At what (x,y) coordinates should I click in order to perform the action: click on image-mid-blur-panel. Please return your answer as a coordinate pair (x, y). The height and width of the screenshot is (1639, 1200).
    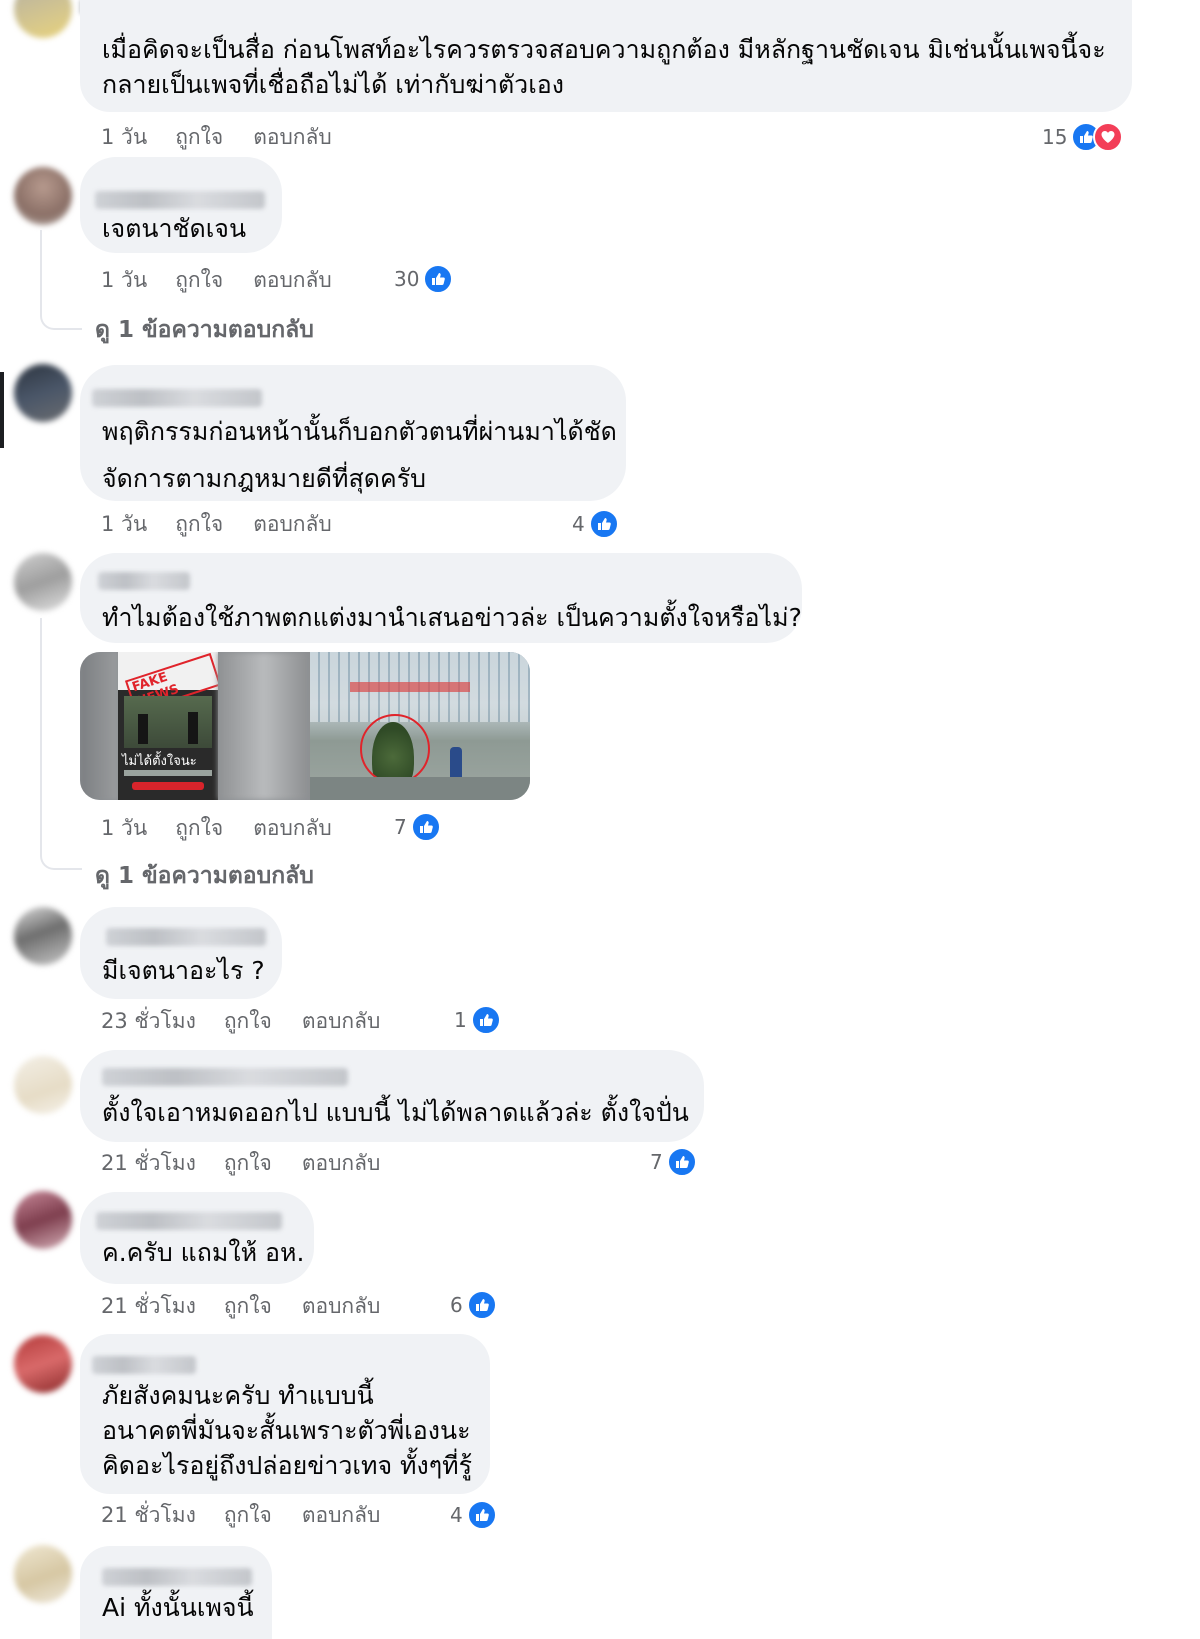
    Looking at the image, I should click on (264, 726).